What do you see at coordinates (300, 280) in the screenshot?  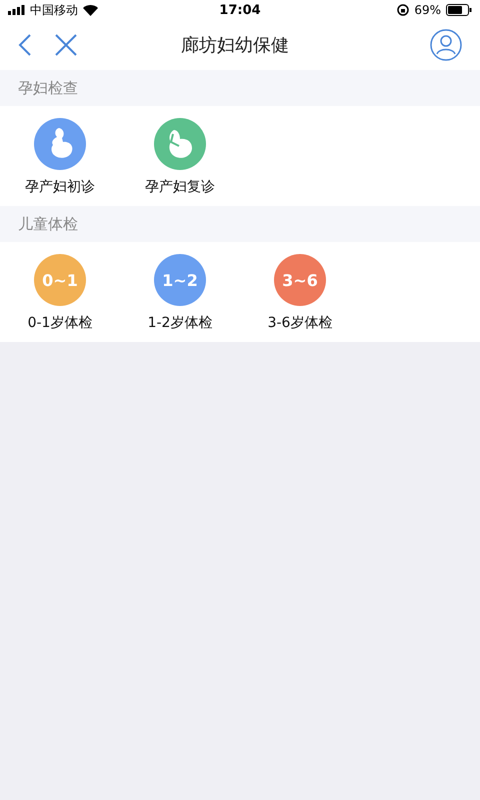 I see `age-range-label: 3~6` at bounding box center [300, 280].